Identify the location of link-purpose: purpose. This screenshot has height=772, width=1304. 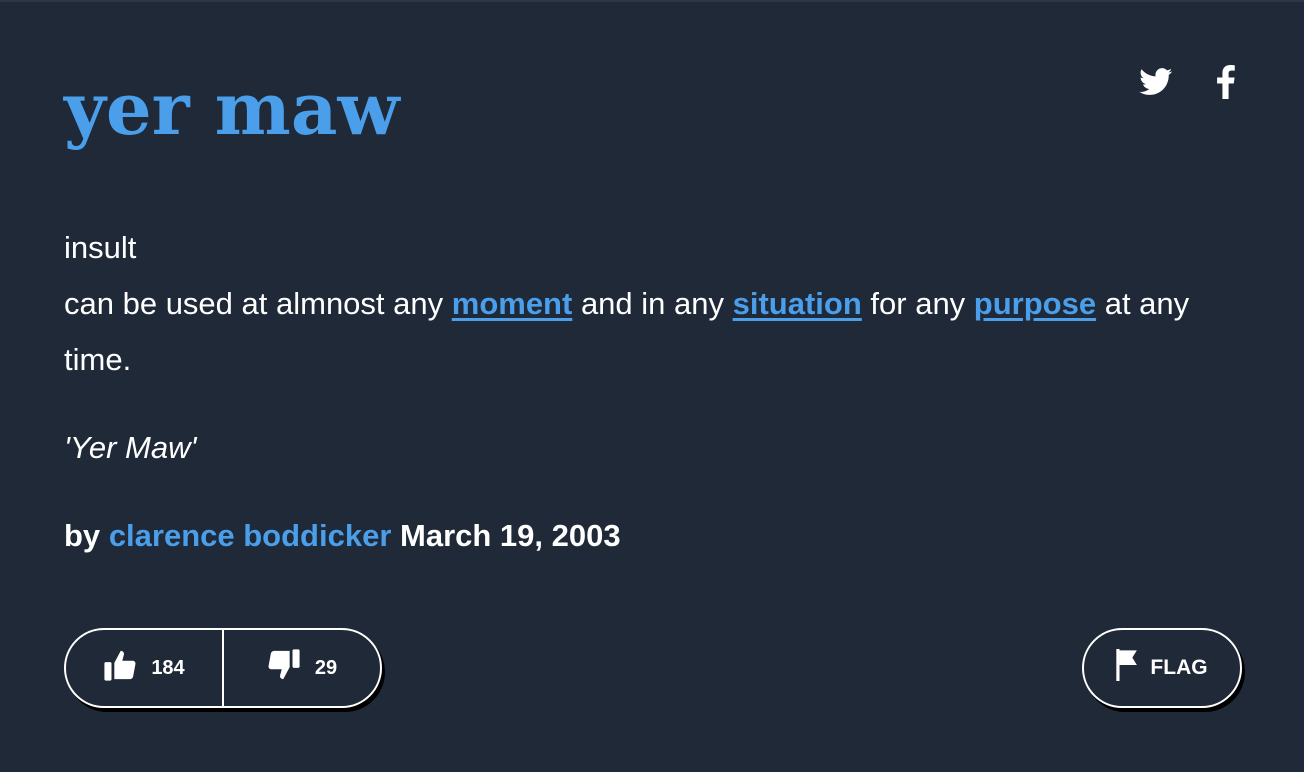
(1035, 303).